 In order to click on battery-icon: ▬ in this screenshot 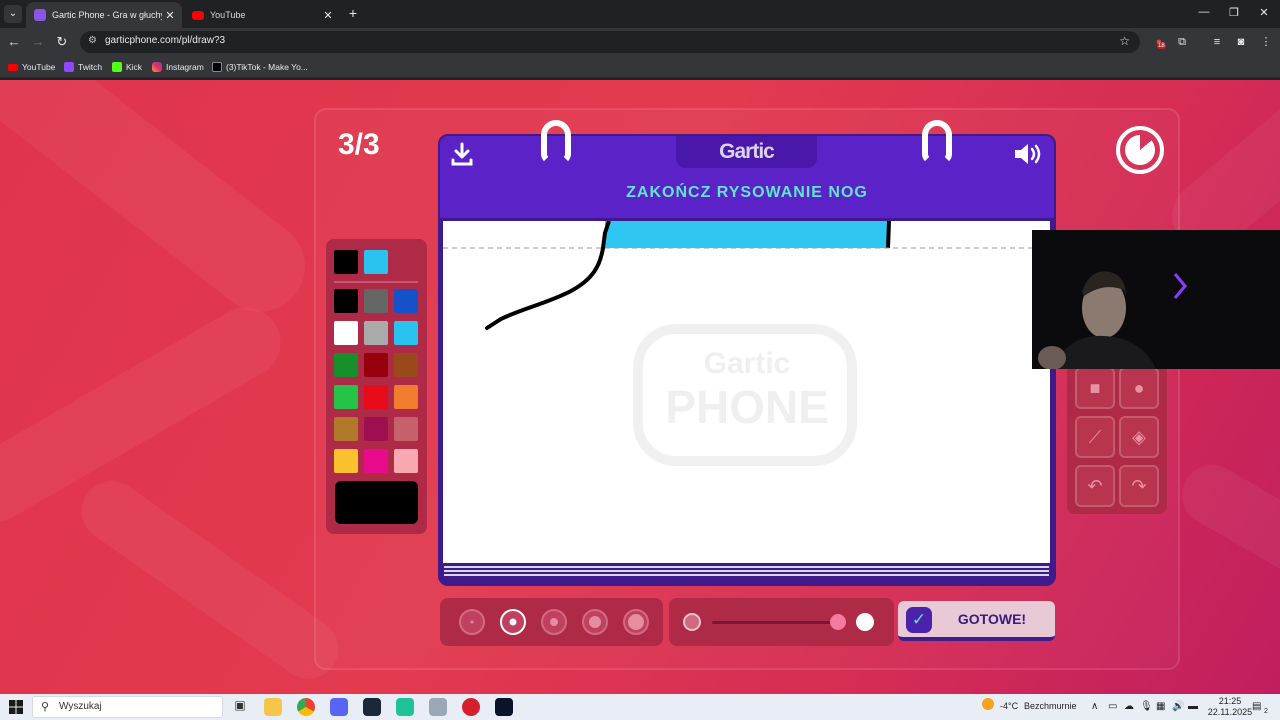, I will do `click(1193, 706)`.